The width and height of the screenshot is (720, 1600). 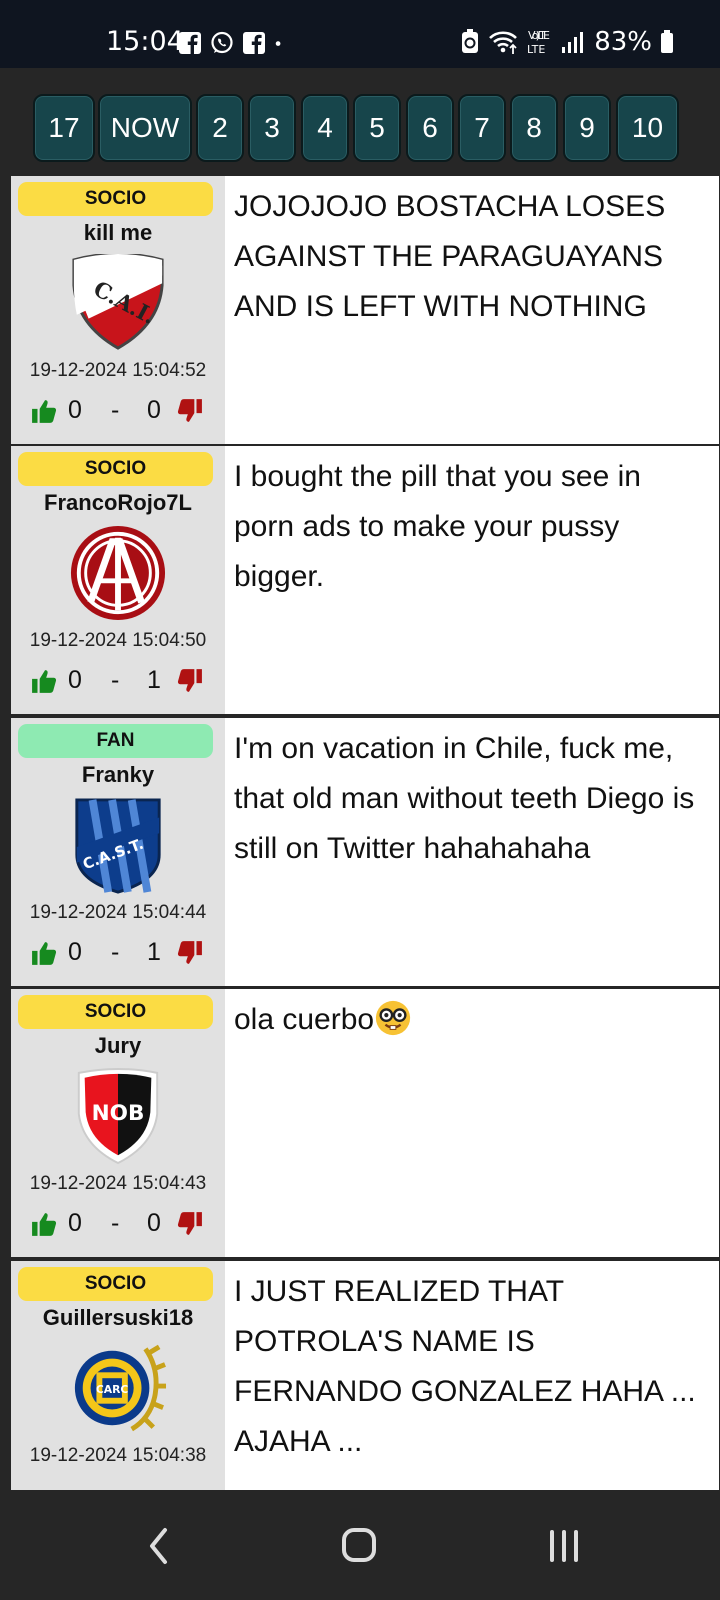 I want to click on comment-text: ola cuerbo, so click(x=304, y=1019).